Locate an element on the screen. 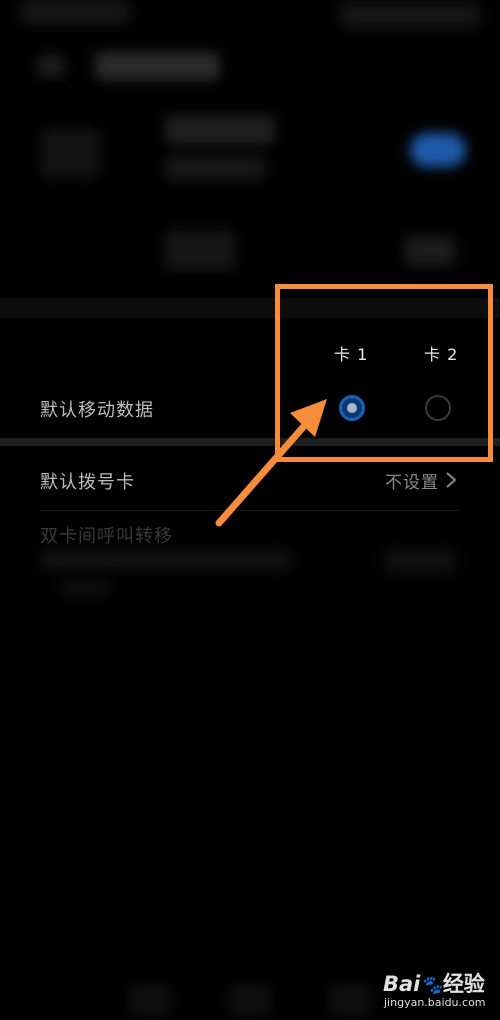 The width and height of the screenshot is (500, 1020). status-bar-left is located at coordinates (75, 12).